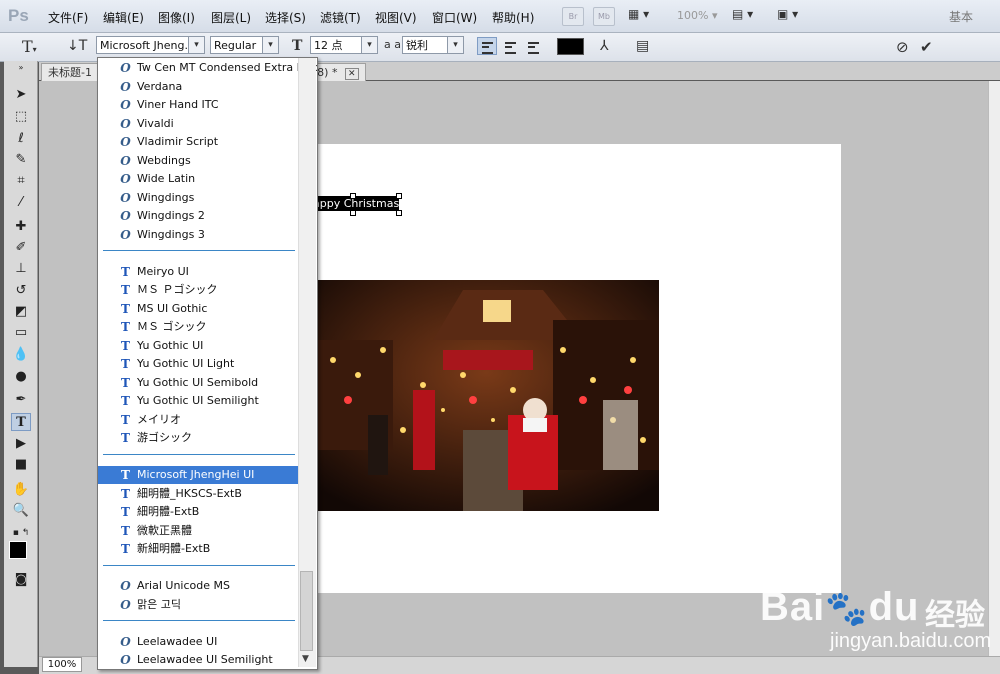  I want to click on menu-help: 帮助(H), so click(513, 17).